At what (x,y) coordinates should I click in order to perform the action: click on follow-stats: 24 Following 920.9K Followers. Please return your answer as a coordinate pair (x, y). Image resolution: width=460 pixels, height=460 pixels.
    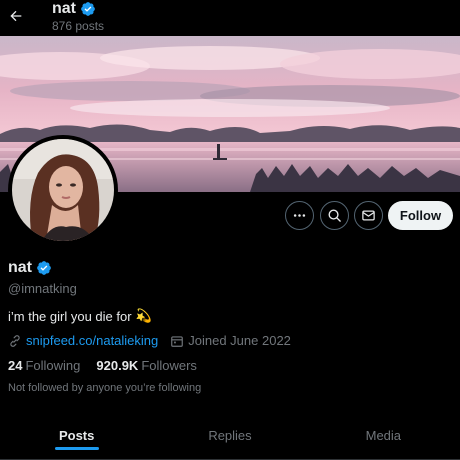
    Looking at the image, I should click on (102, 365).